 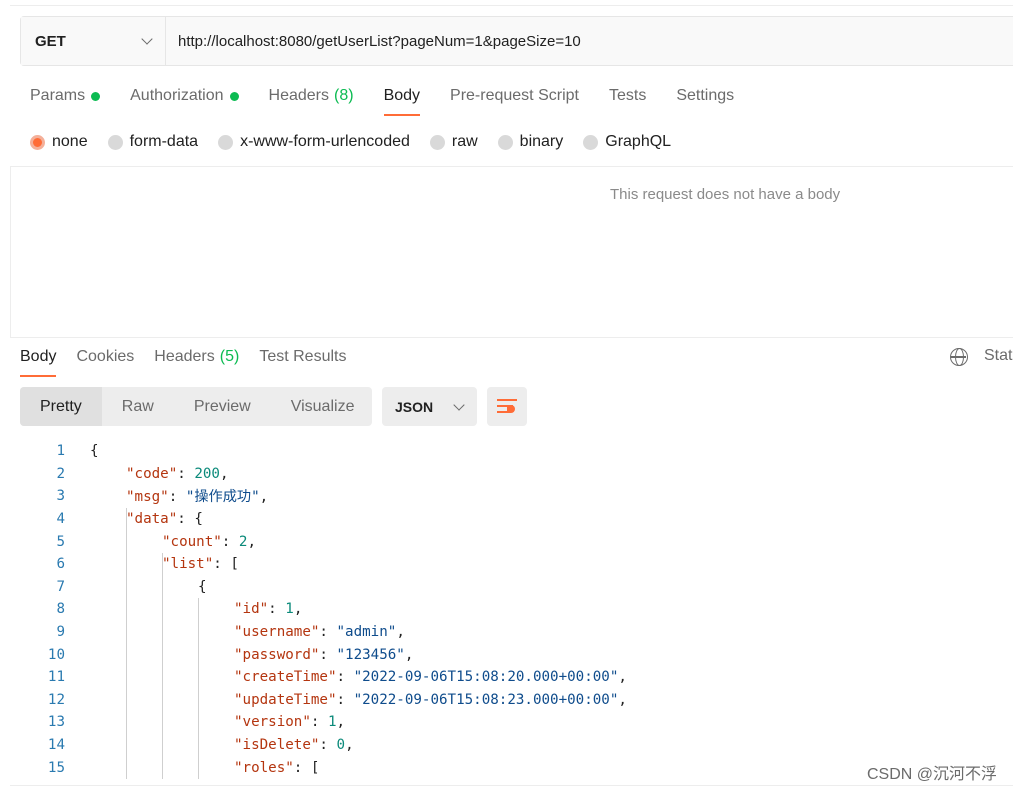 What do you see at coordinates (541, 141) in the screenshot?
I see `radio-label: binary` at bounding box center [541, 141].